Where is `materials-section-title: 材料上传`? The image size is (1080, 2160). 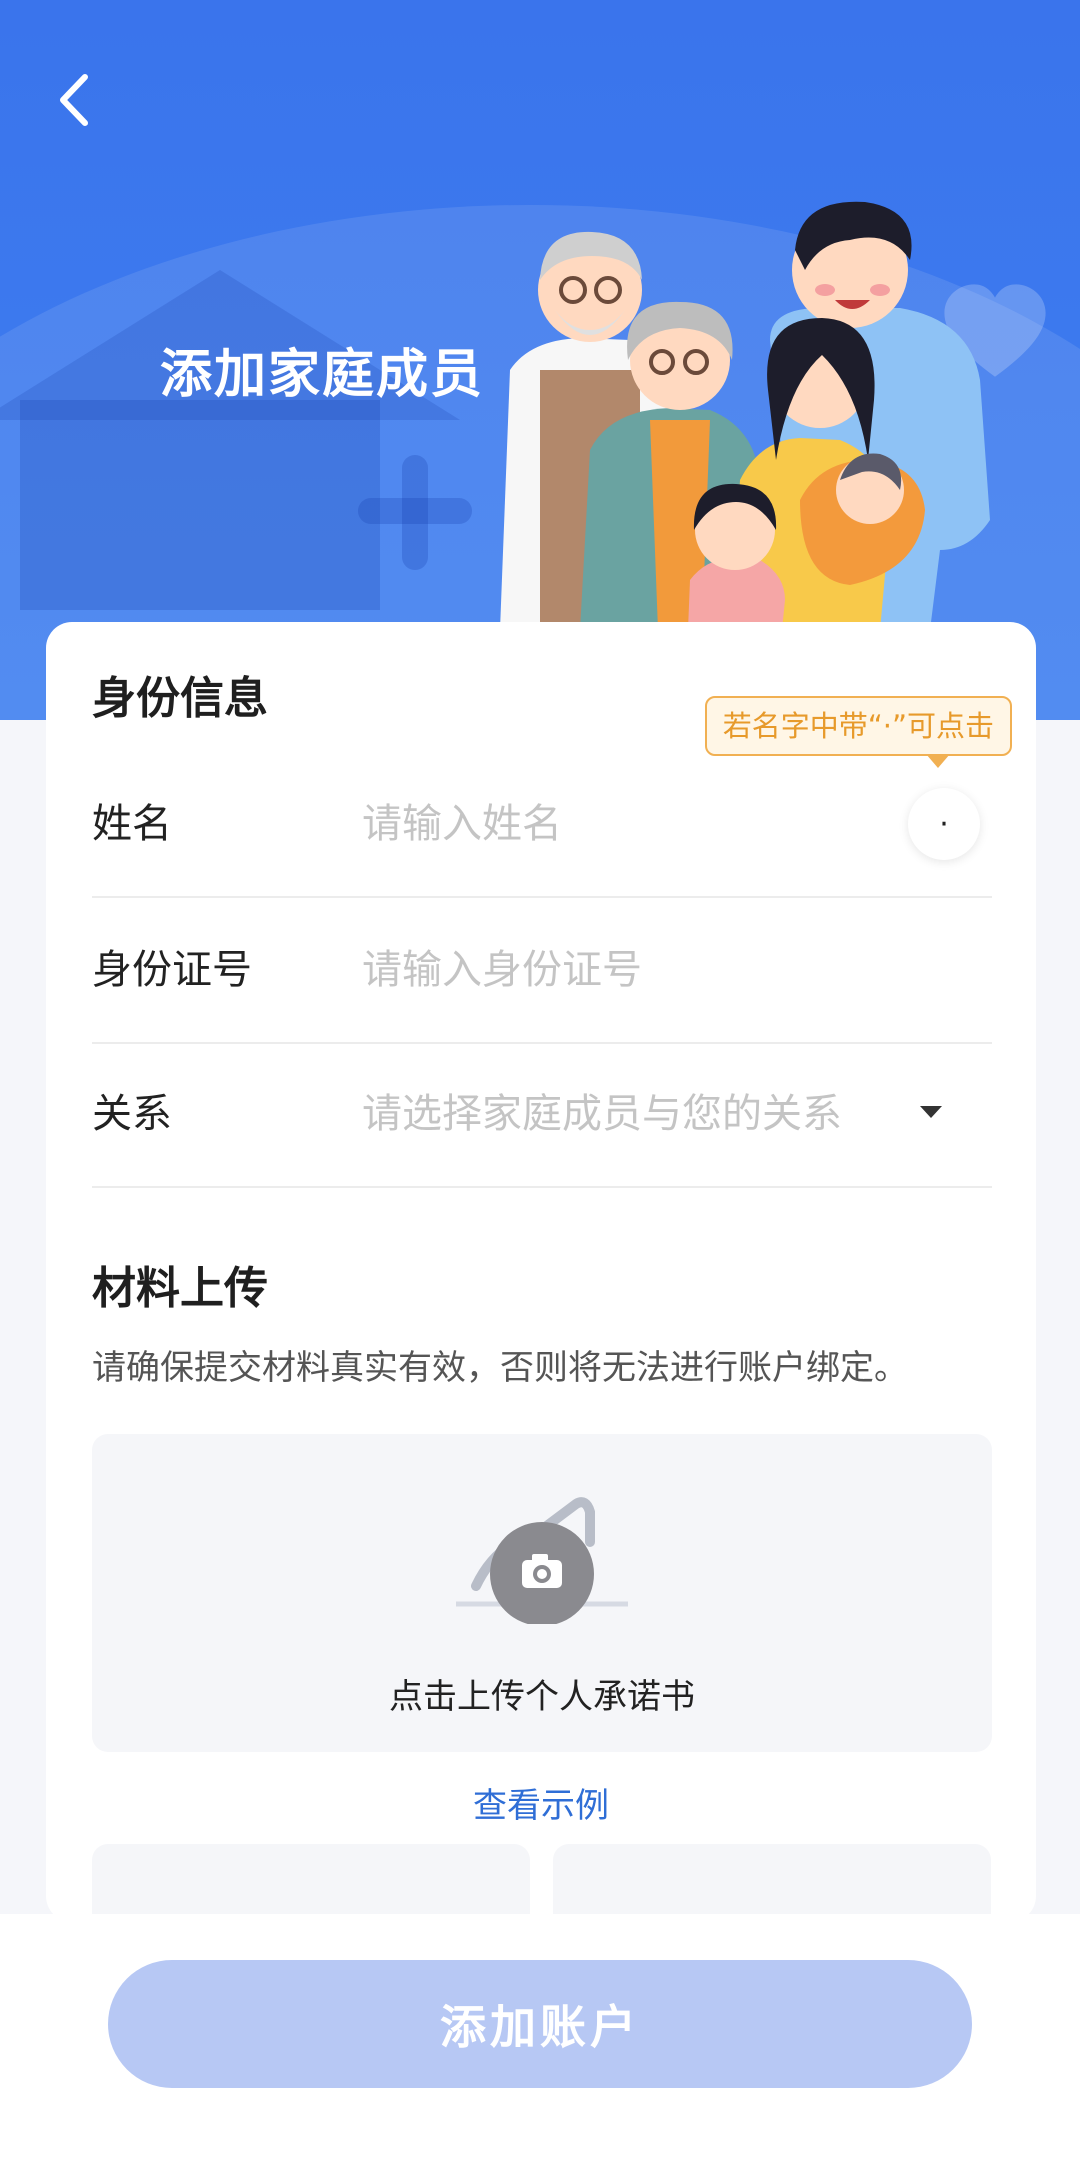
materials-section-title: 材料上传 is located at coordinates (180, 1288).